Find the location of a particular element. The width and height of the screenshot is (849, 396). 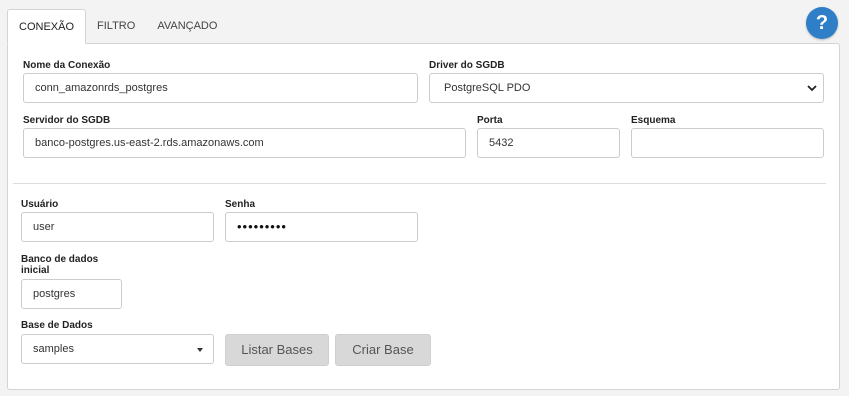

tab-bar: CONEXÃO FILTRO AVANÇADO is located at coordinates (117, 26).